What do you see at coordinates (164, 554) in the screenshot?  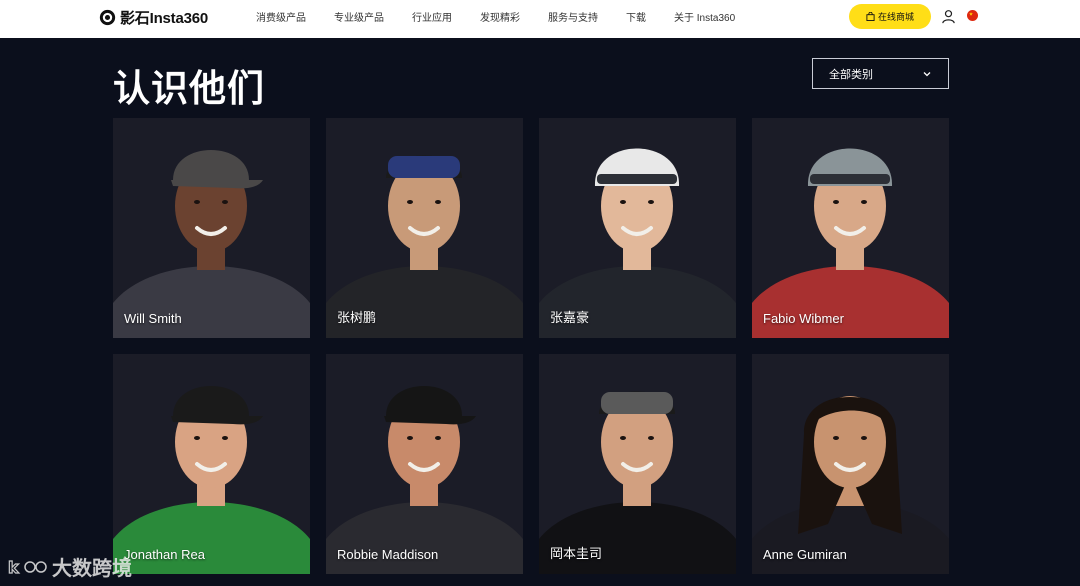 I see `athlete-name: Jonathan Rea` at bounding box center [164, 554].